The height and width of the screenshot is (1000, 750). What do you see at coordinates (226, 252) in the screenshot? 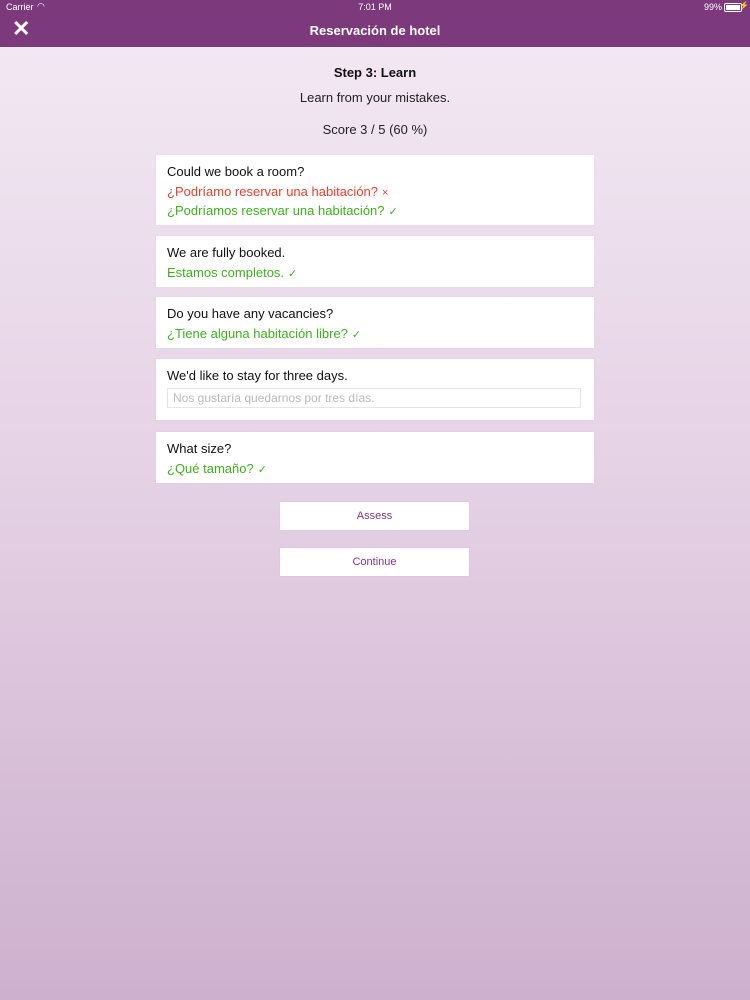
I see `question-text: We are fully booked.` at bounding box center [226, 252].